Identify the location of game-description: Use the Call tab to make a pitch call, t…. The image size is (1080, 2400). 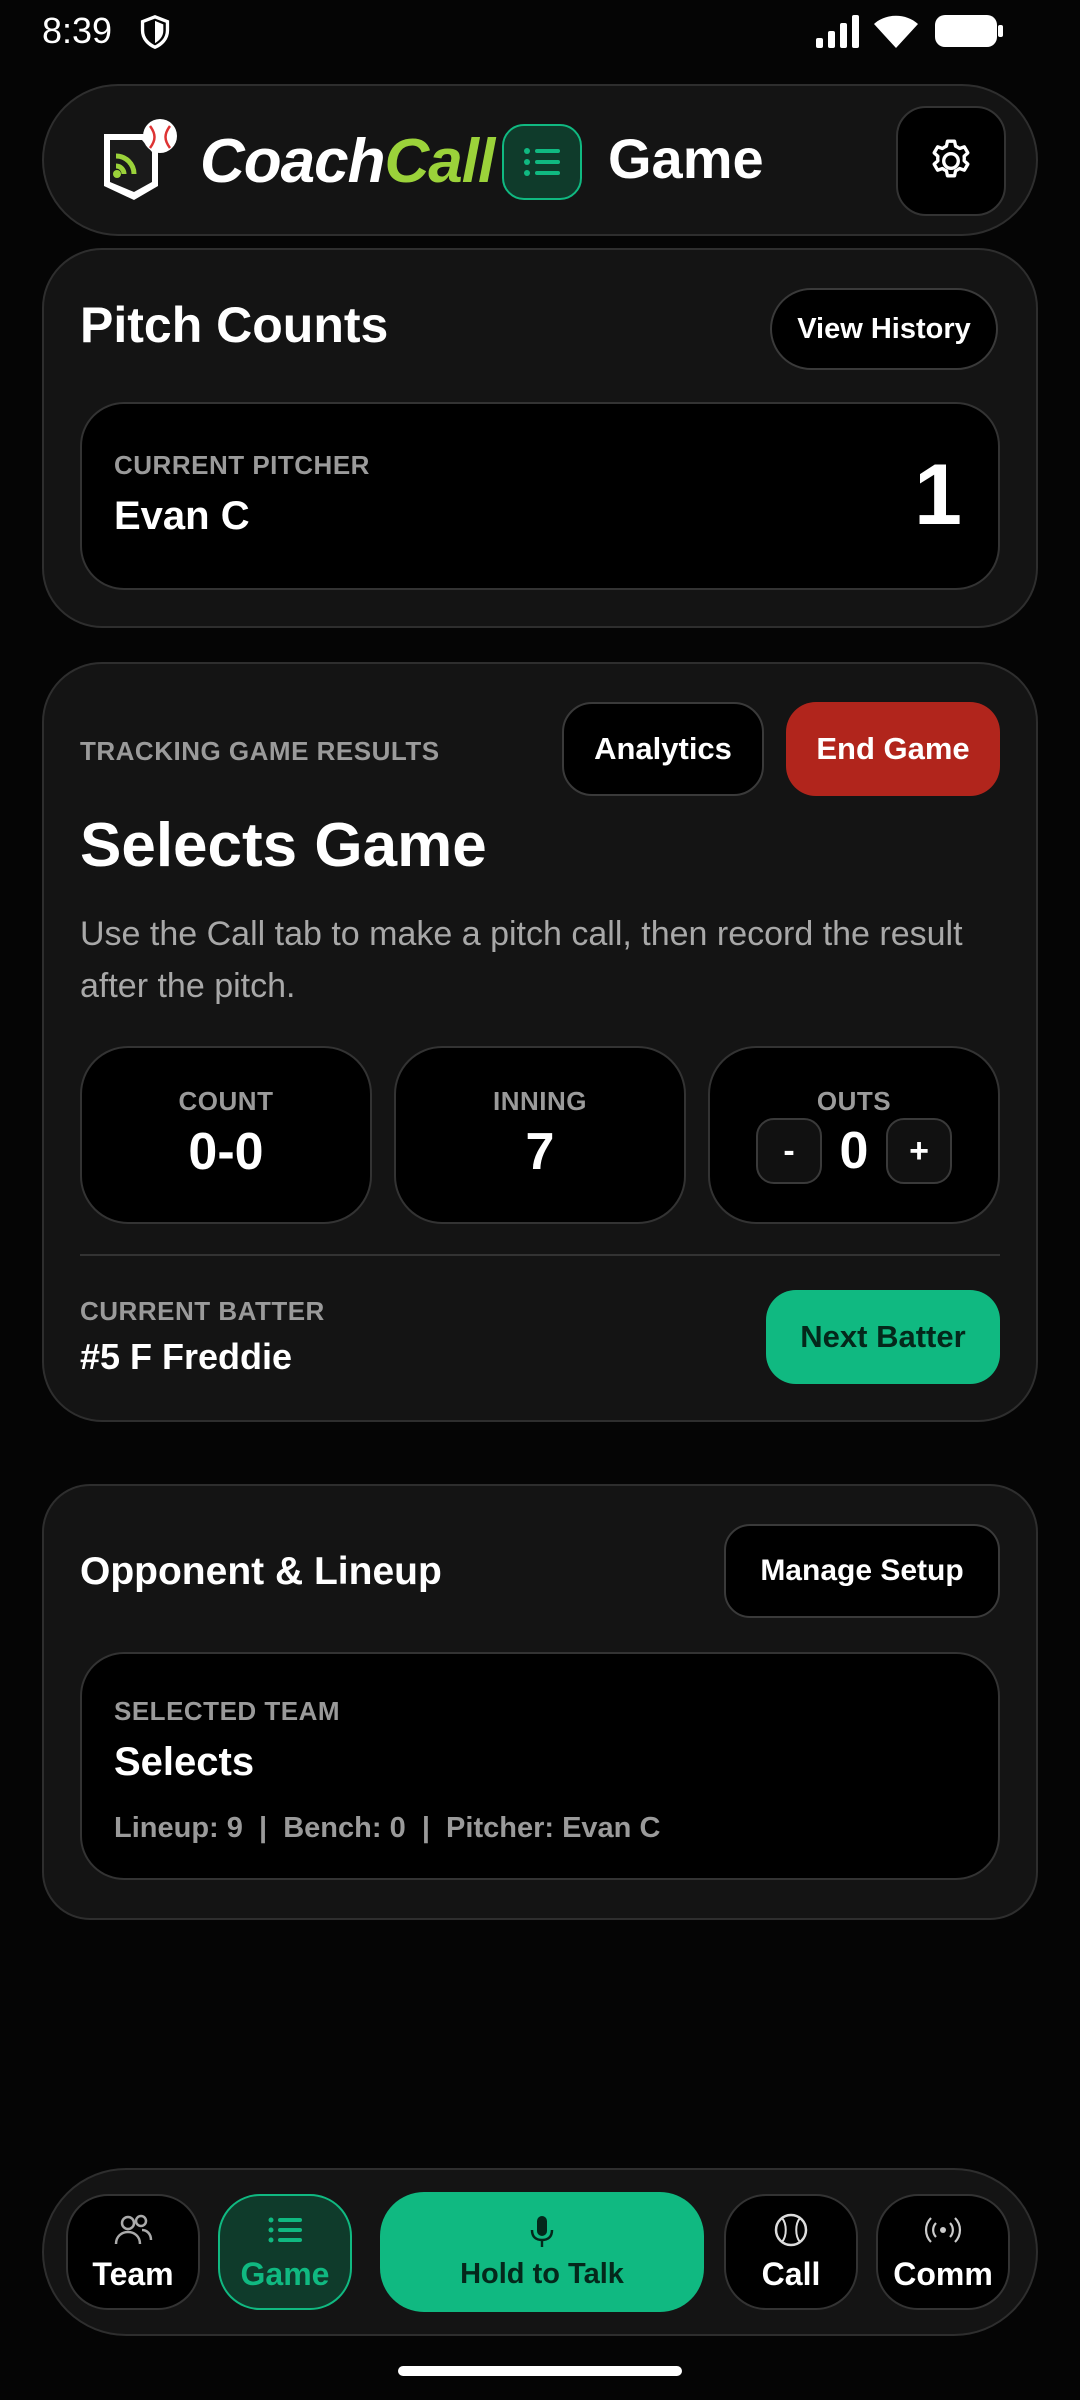
(521, 960).